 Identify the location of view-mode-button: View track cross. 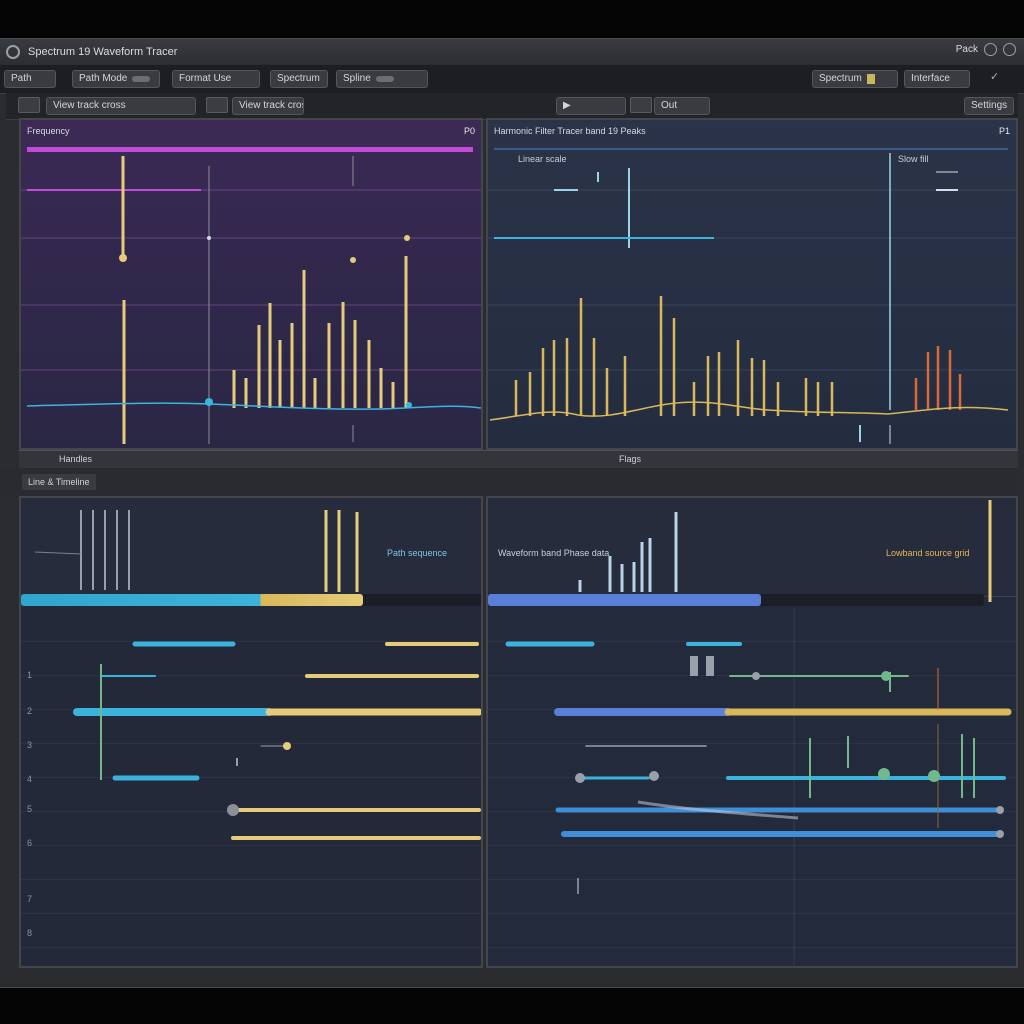
(268, 106).